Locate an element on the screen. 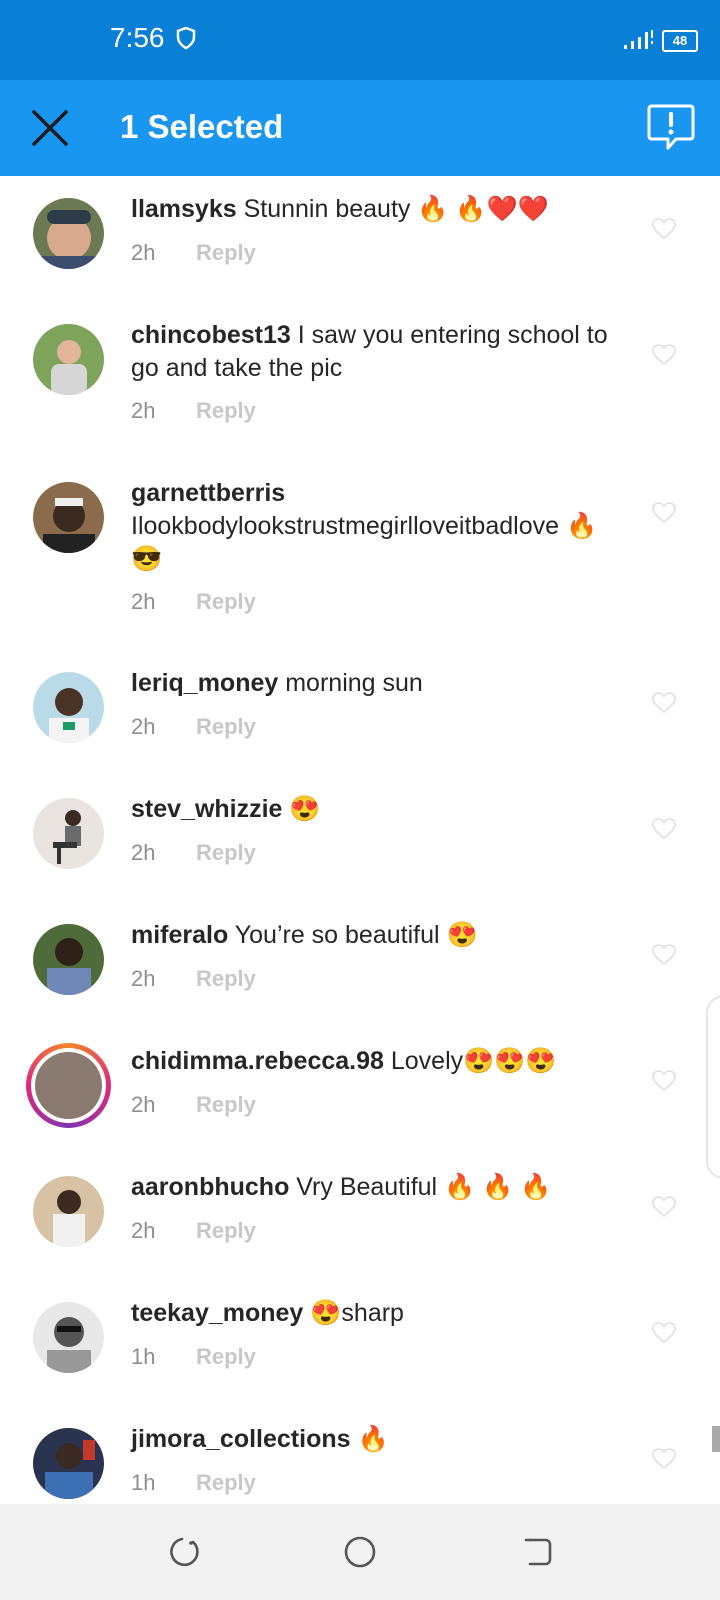  comment-body: 😍 is located at coordinates (305, 809).